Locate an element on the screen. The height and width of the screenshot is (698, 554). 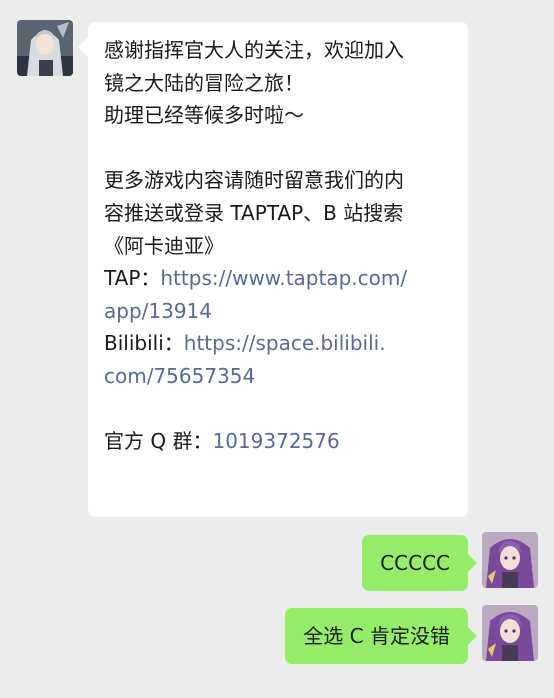
bot-avatar is located at coordinates (45, 48).